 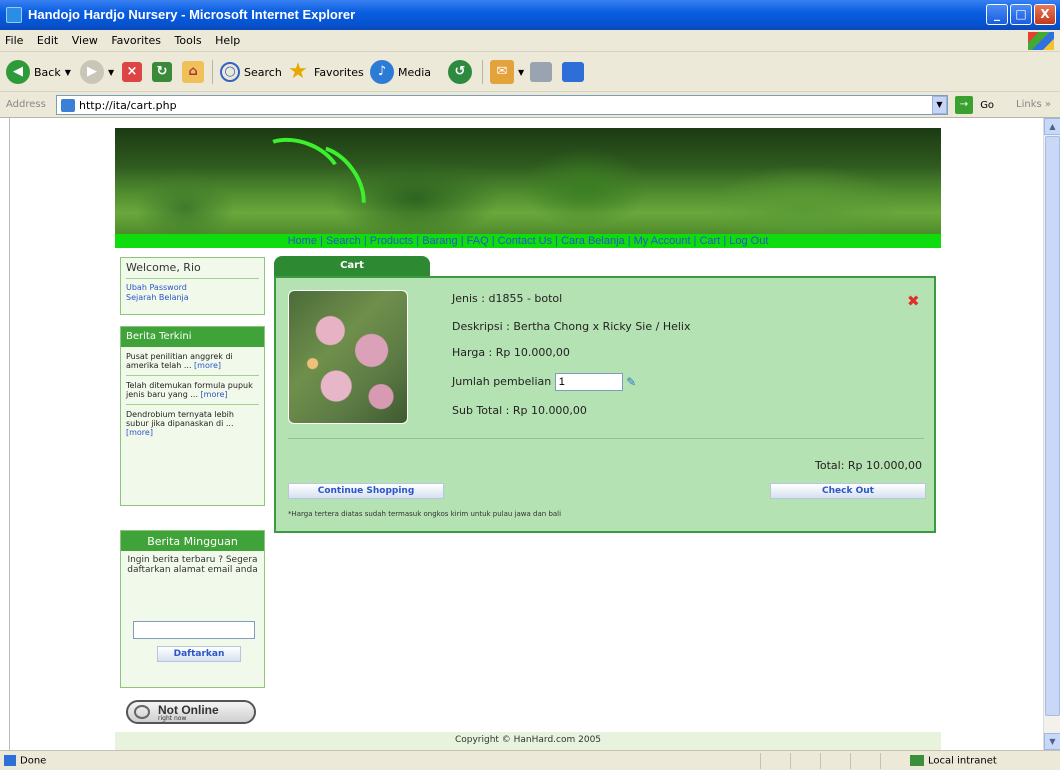 What do you see at coordinates (136, 38) in the screenshot?
I see `menu-favorites: Favorites` at bounding box center [136, 38].